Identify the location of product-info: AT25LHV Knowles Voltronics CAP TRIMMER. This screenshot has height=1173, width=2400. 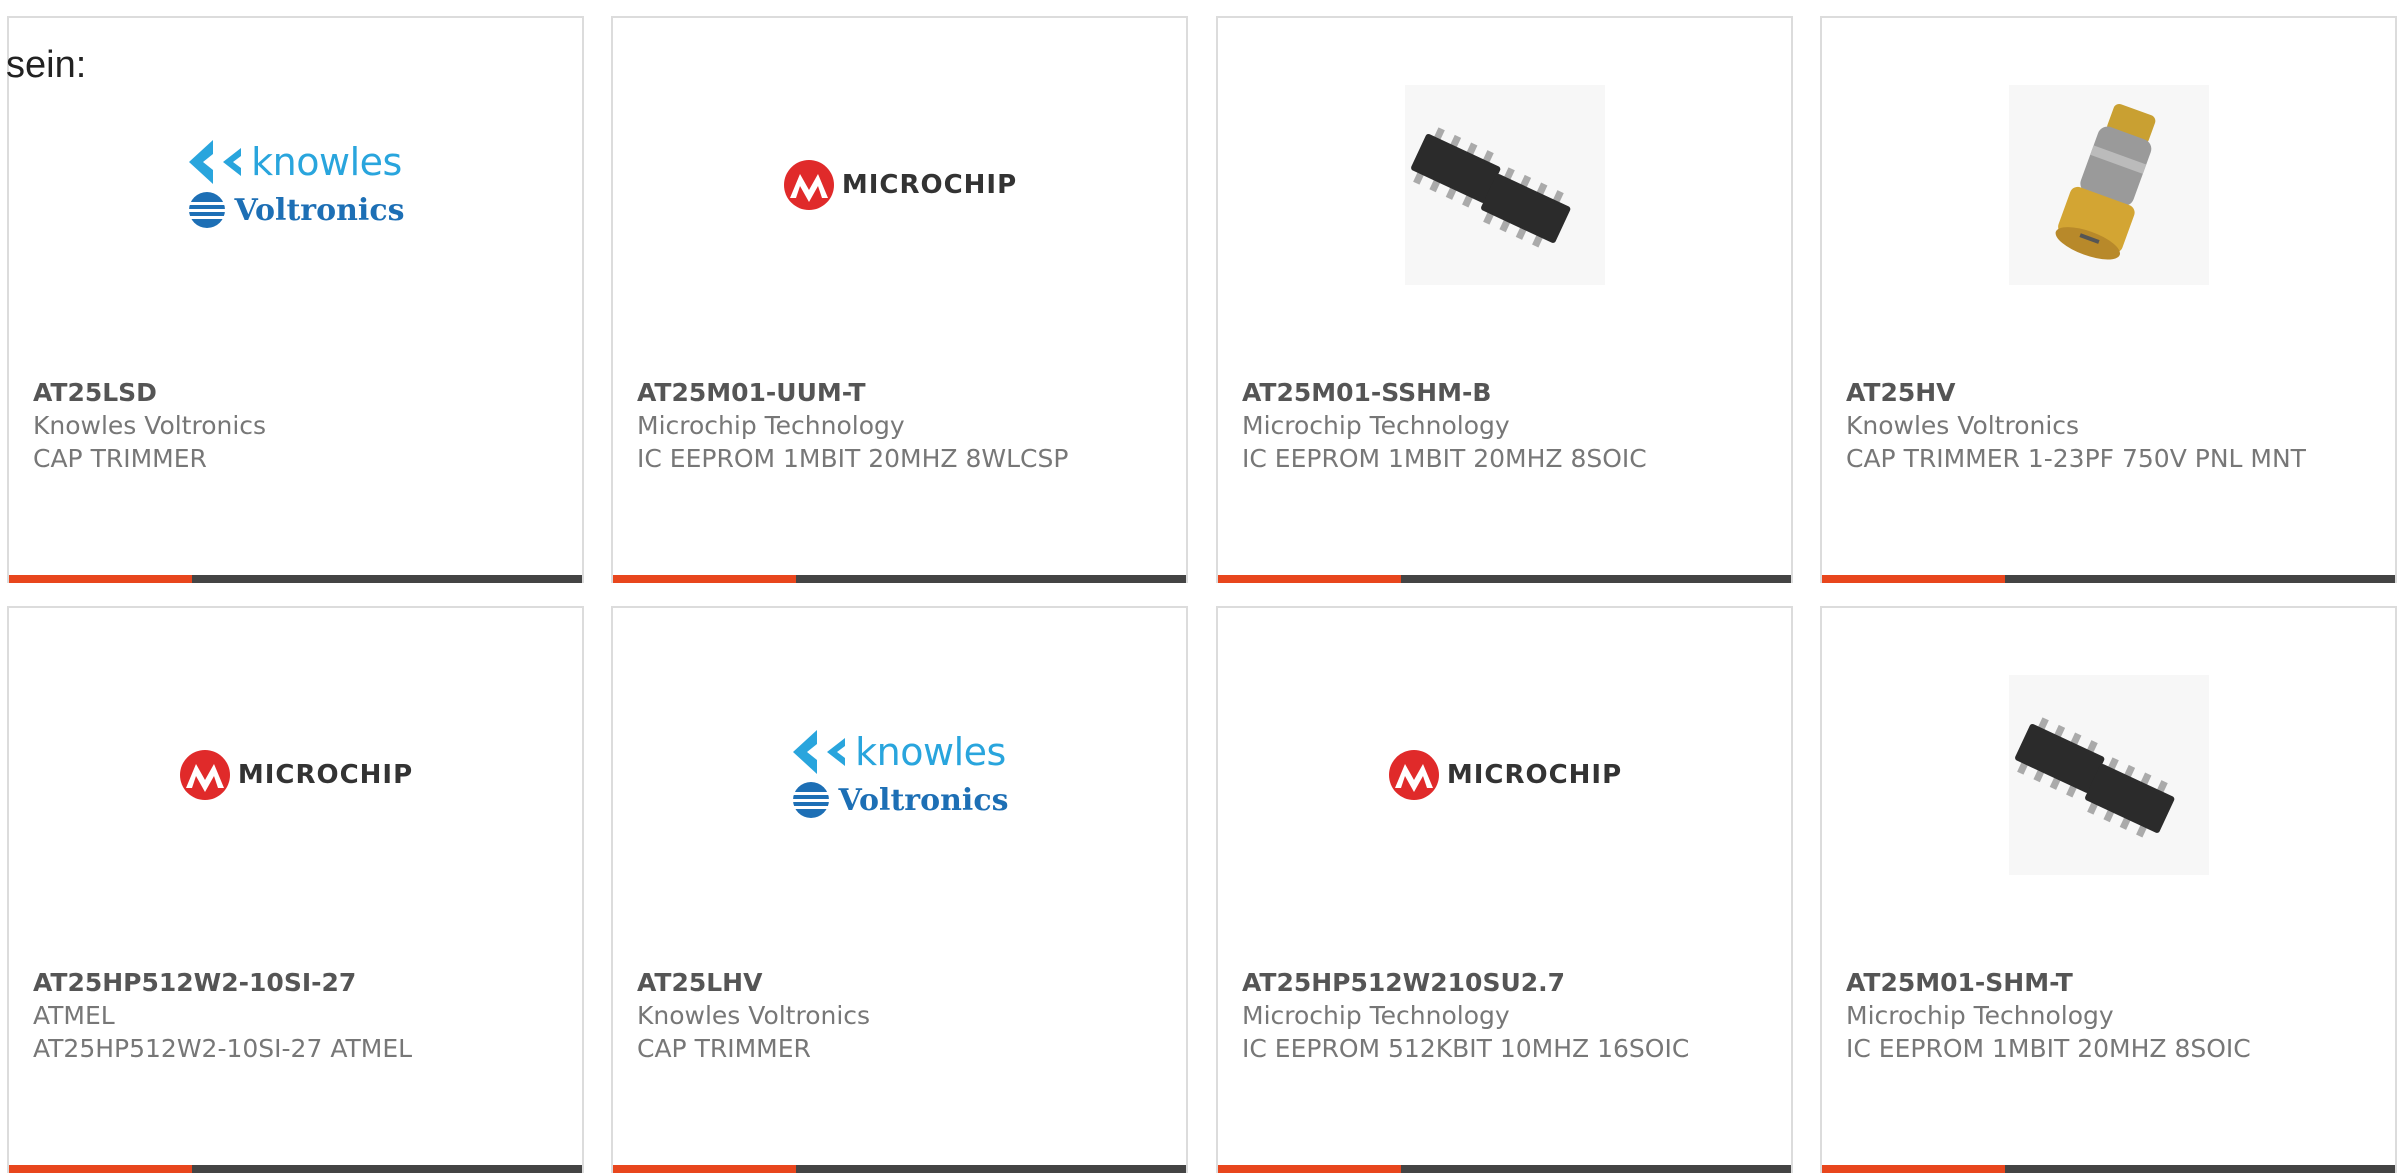
(872, 1015).